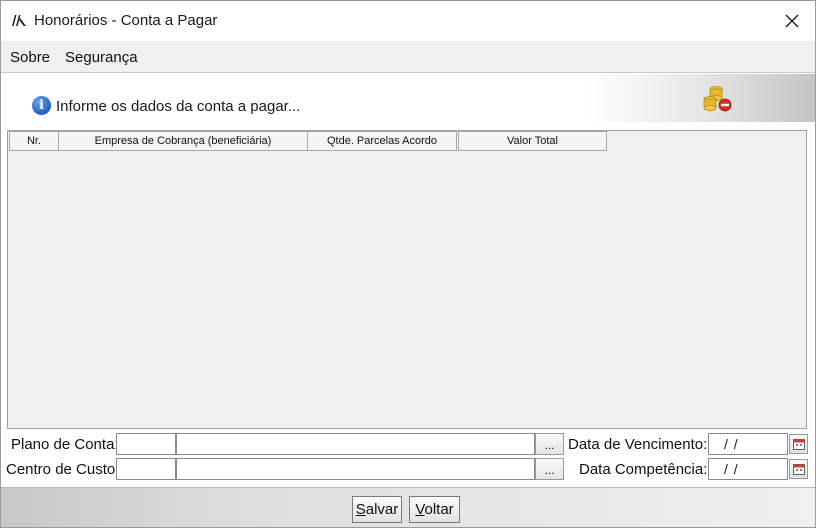 Image resolution: width=816 pixels, height=528 pixels. Describe the element at coordinates (355, 469) in the screenshot. I see `centro-de-custo-description-input` at that location.